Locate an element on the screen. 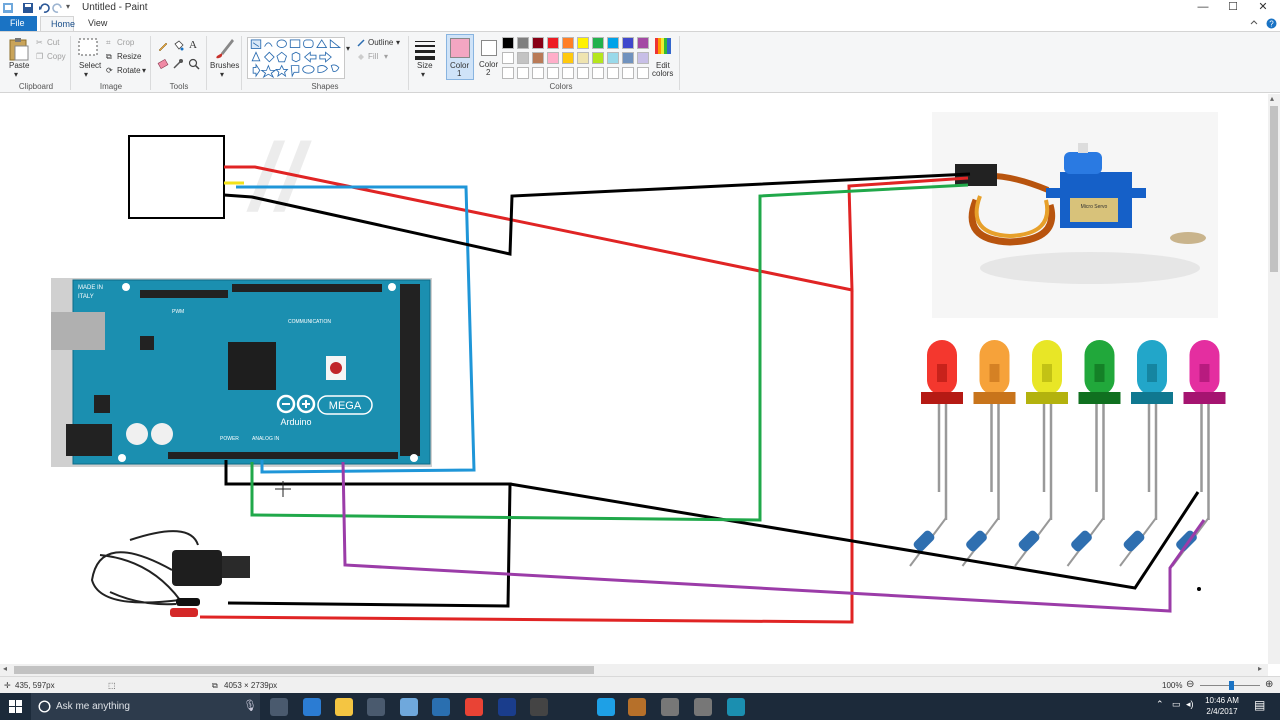  text-tool-icon: A is located at coordinates (193, 45).